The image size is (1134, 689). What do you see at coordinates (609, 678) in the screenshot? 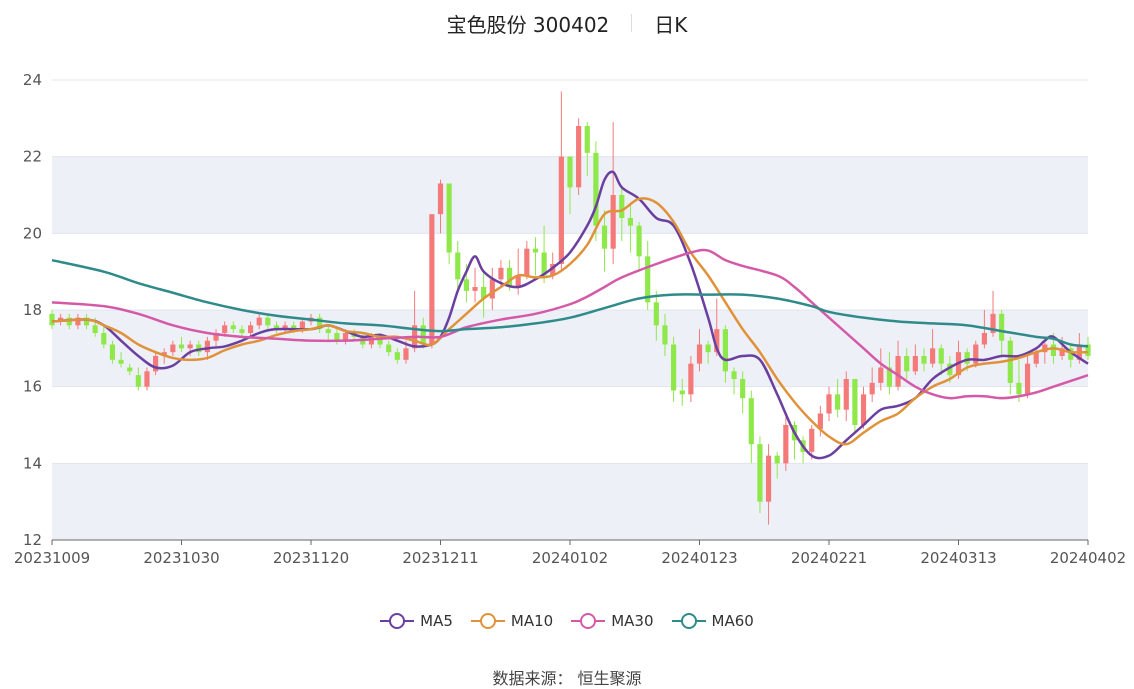
I see `source-provider: 恒生聚源` at bounding box center [609, 678].